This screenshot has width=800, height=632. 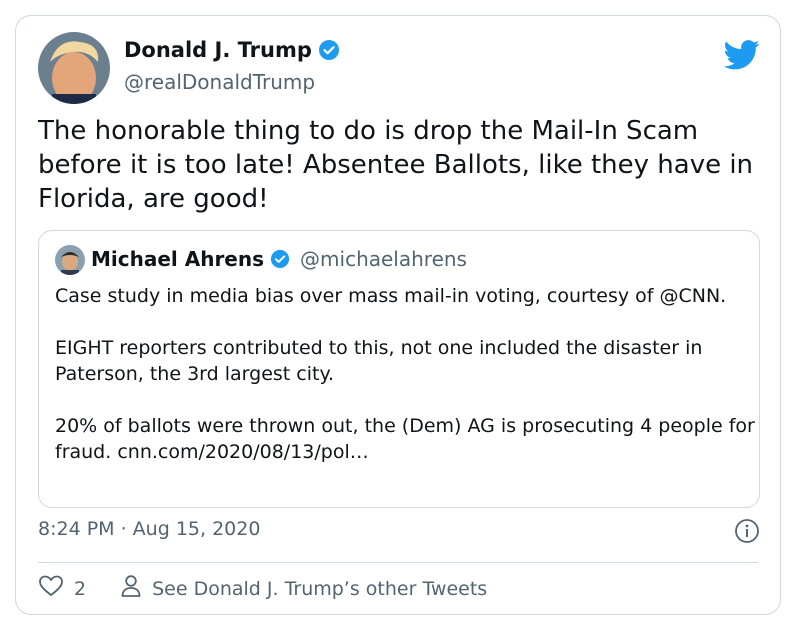 I want to click on like-count: 2, so click(x=80, y=588).